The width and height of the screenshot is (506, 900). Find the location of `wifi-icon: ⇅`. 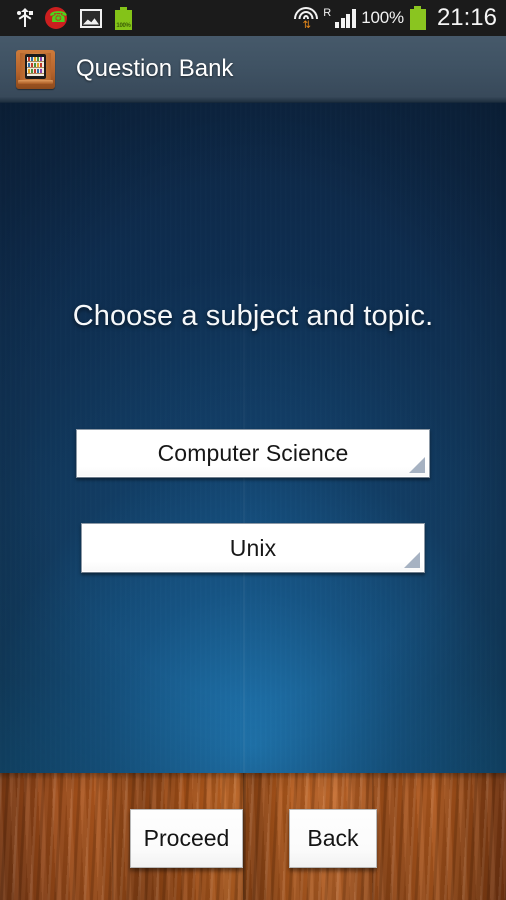

wifi-icon: ⇅ is located at coordinates (306, 18).